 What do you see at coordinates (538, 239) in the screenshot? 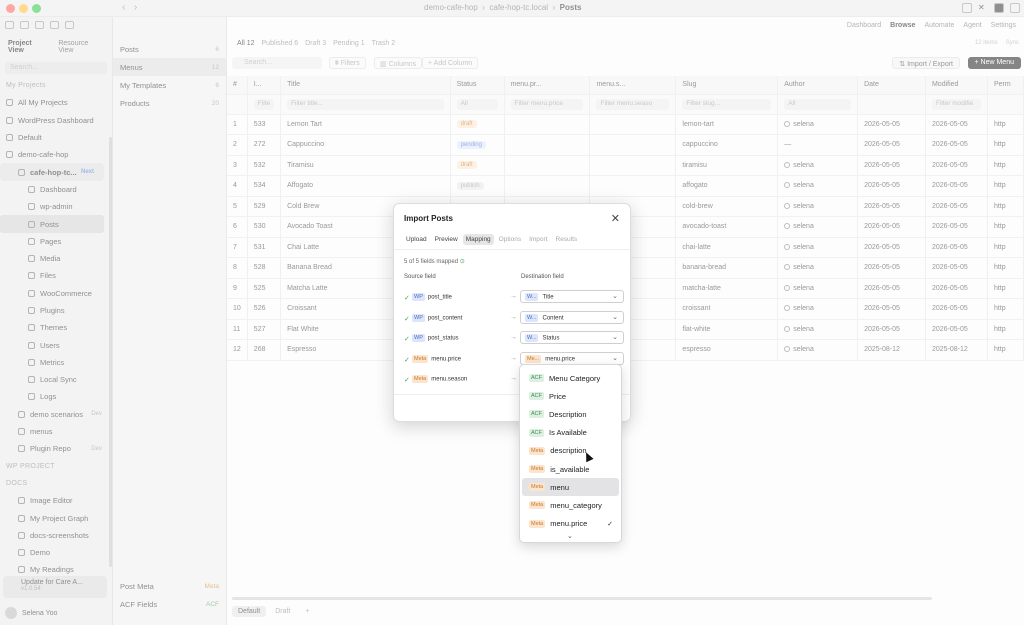
I see `step-tab-import: Import` at bounding box center [538, 239].